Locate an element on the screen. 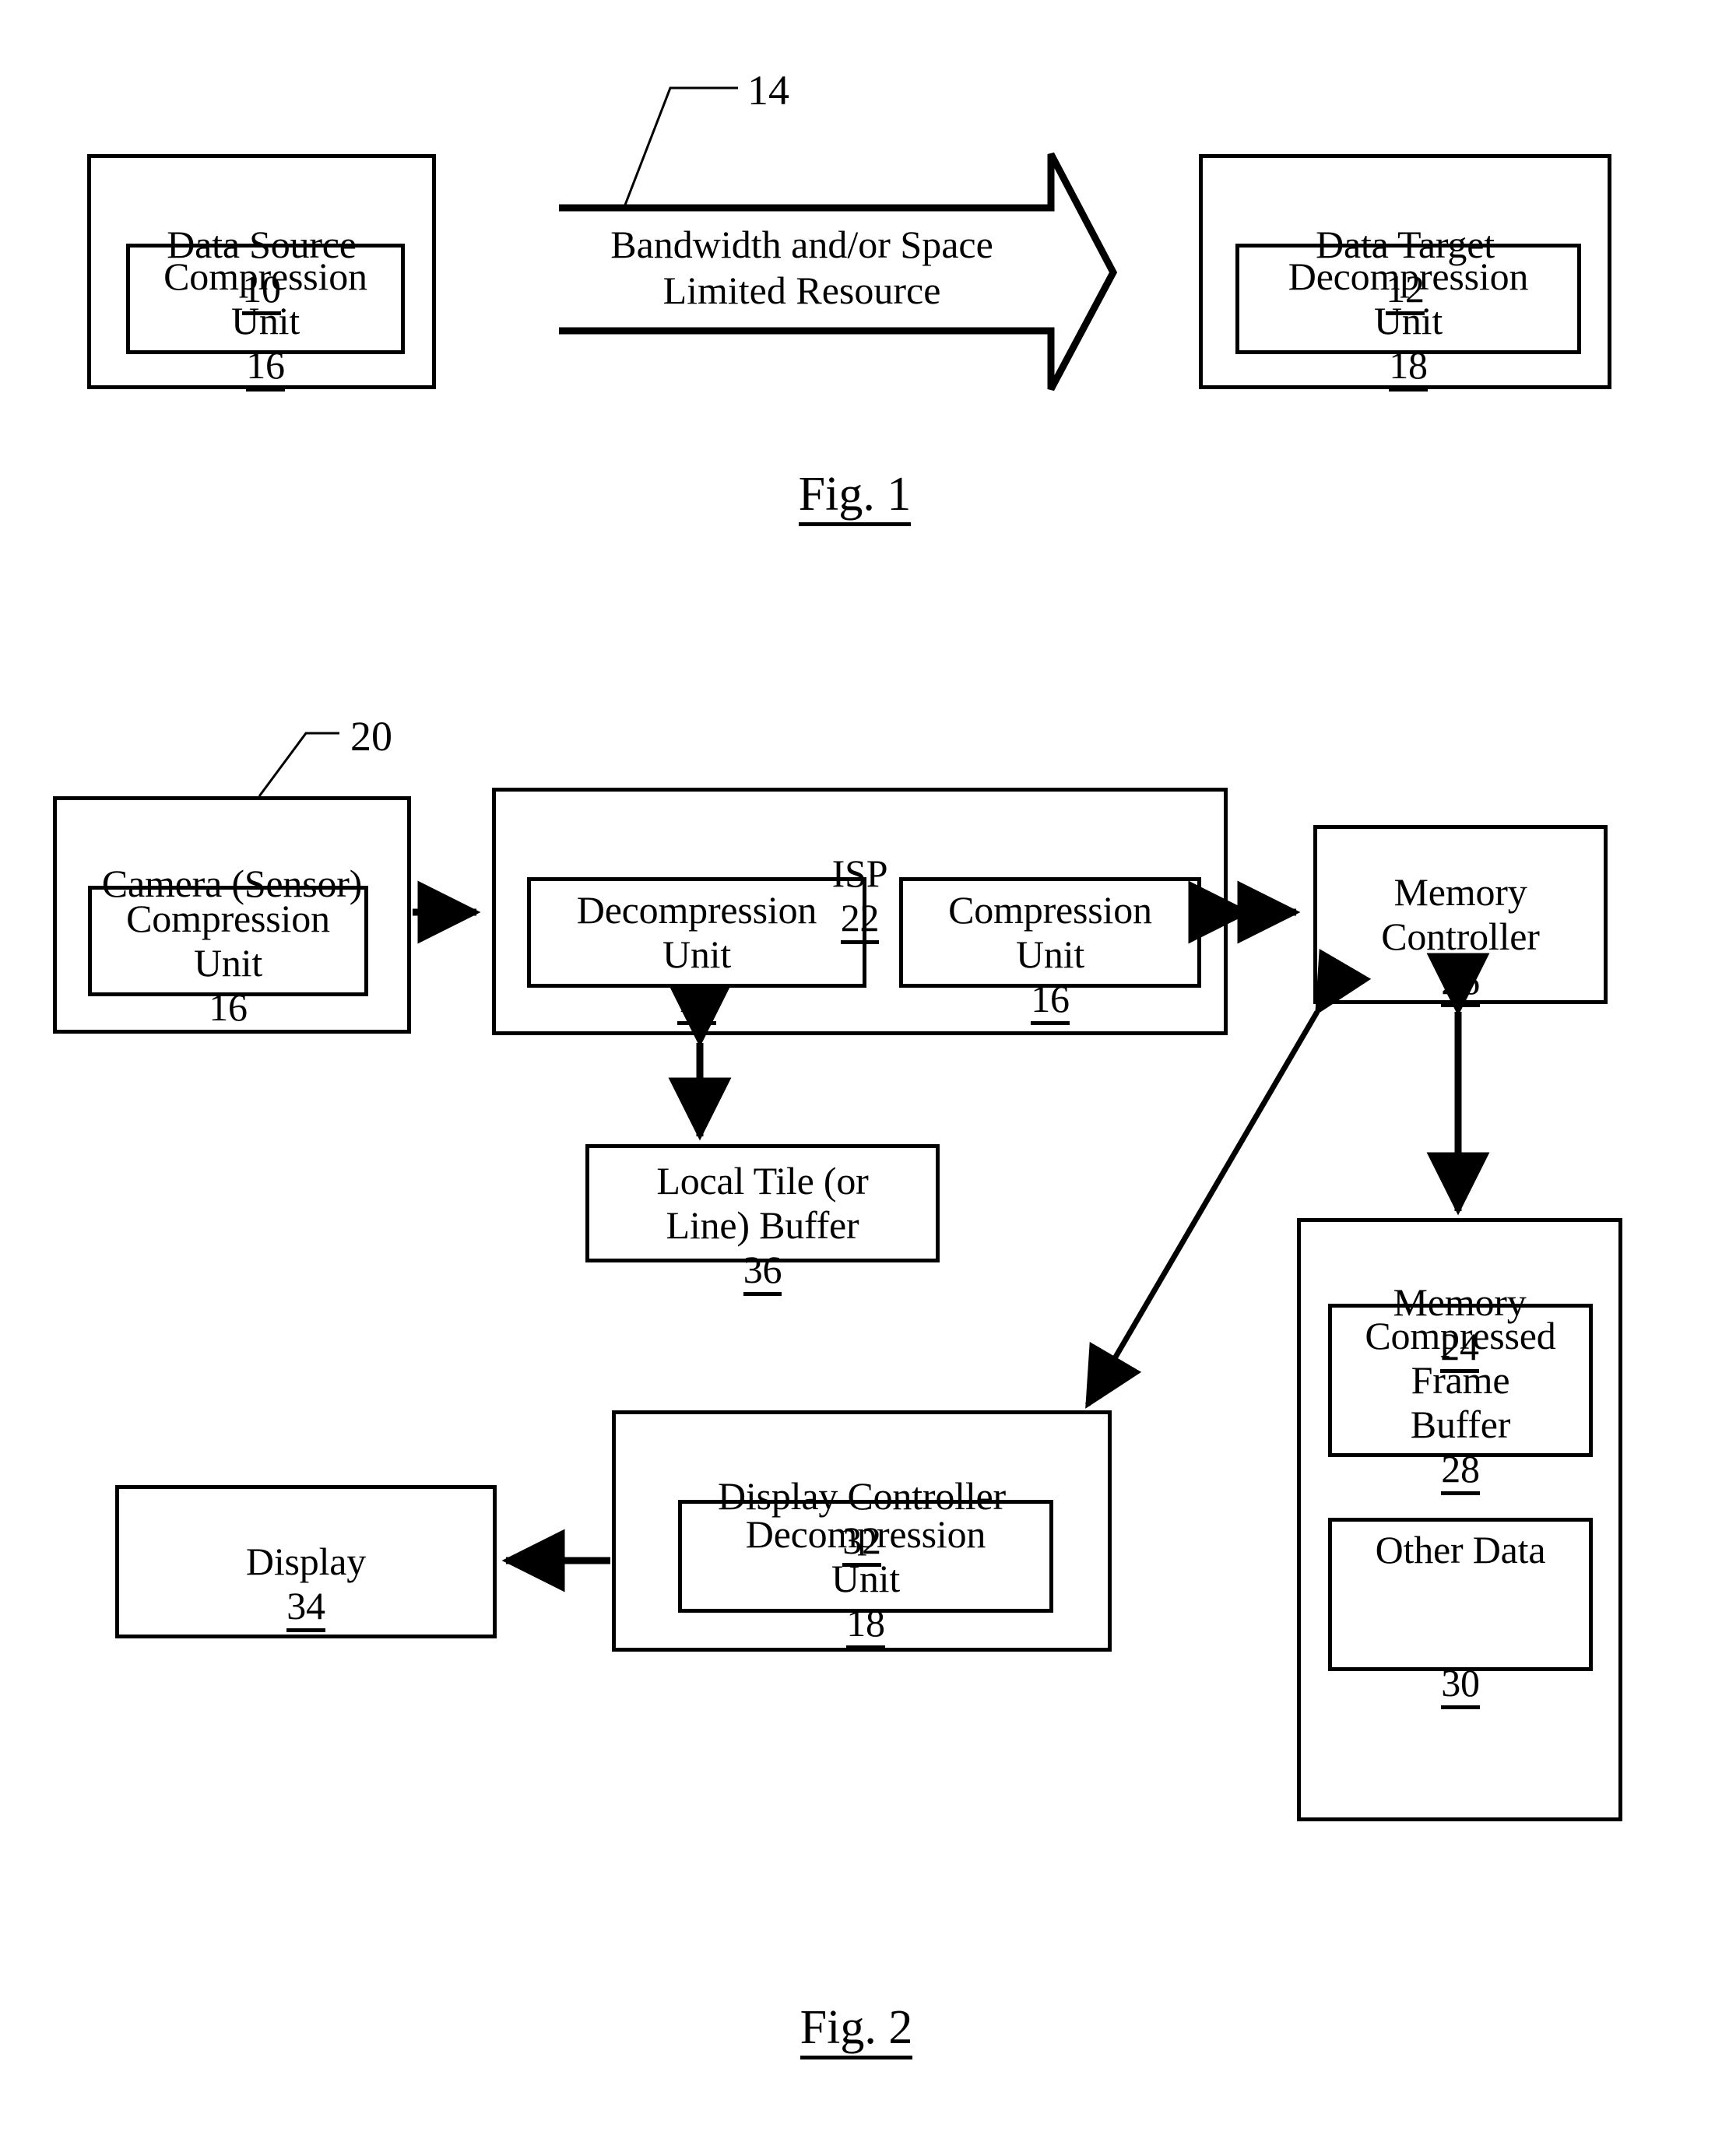 The height and width of the screenshot is (2156, 1715). fig1-decompression-unit-box: Decompression Unit 18 is located at coordinates (1408, 318).